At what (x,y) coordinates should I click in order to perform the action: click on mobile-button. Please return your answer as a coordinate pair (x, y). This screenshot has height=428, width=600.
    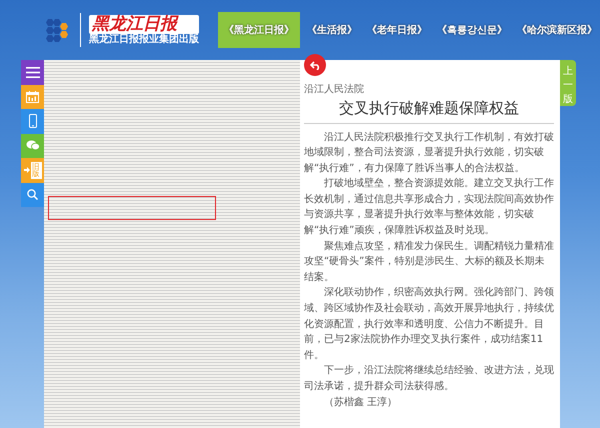
    Looking at the image, I should click on (32, 121).